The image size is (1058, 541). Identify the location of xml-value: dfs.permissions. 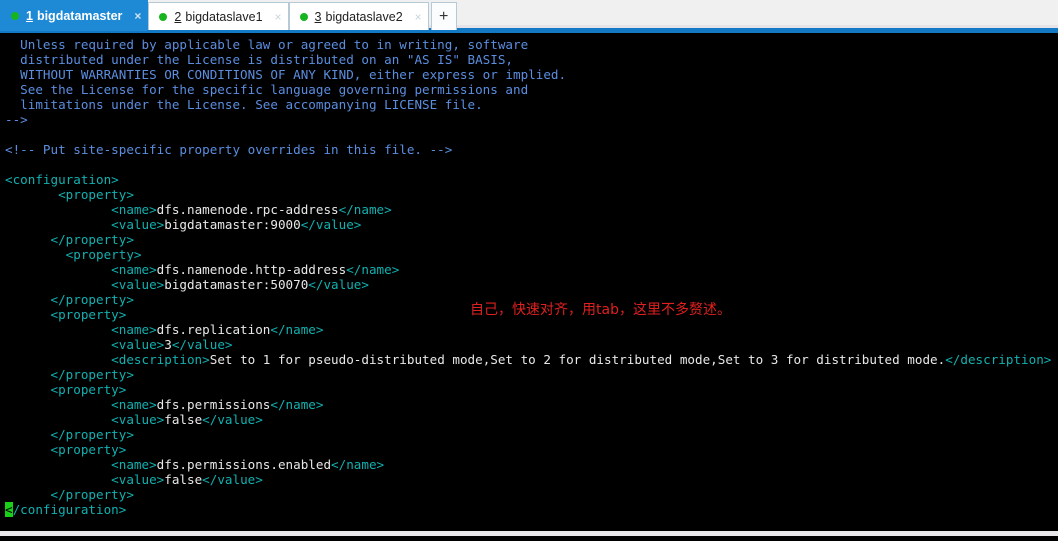
(213, 404).